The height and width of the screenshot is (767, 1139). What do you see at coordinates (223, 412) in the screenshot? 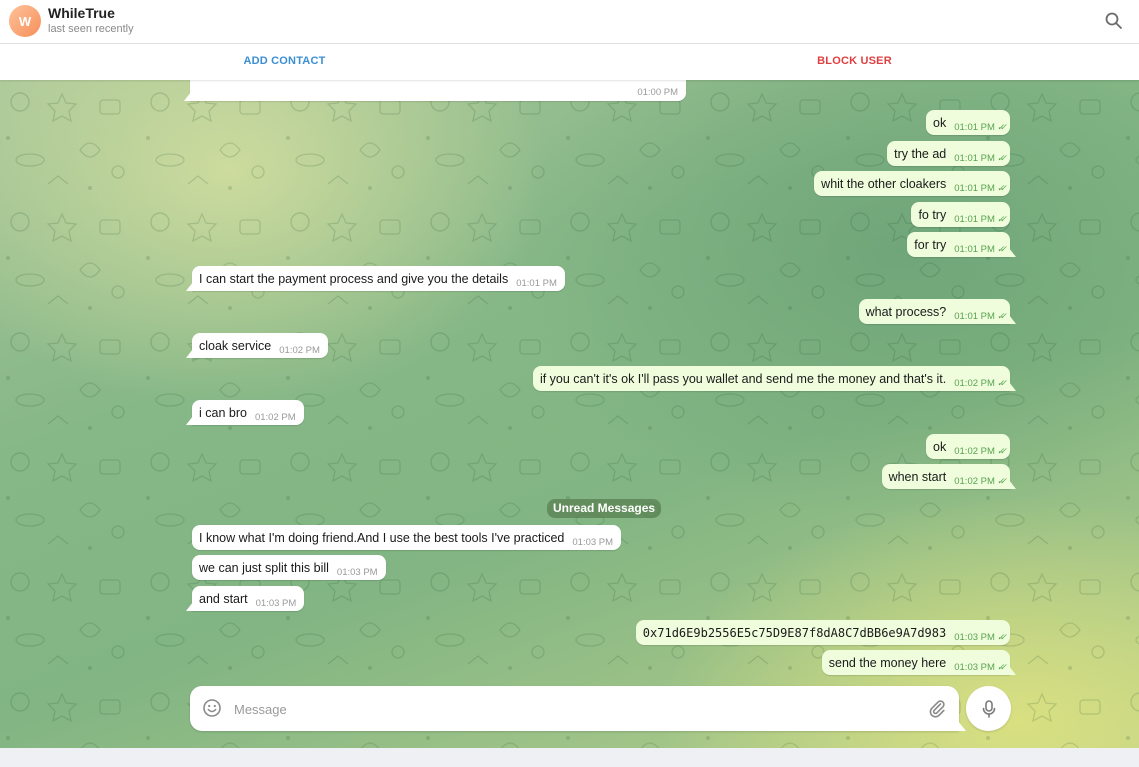
I see `message-text: i can bro` at bounding box center [223, 412].